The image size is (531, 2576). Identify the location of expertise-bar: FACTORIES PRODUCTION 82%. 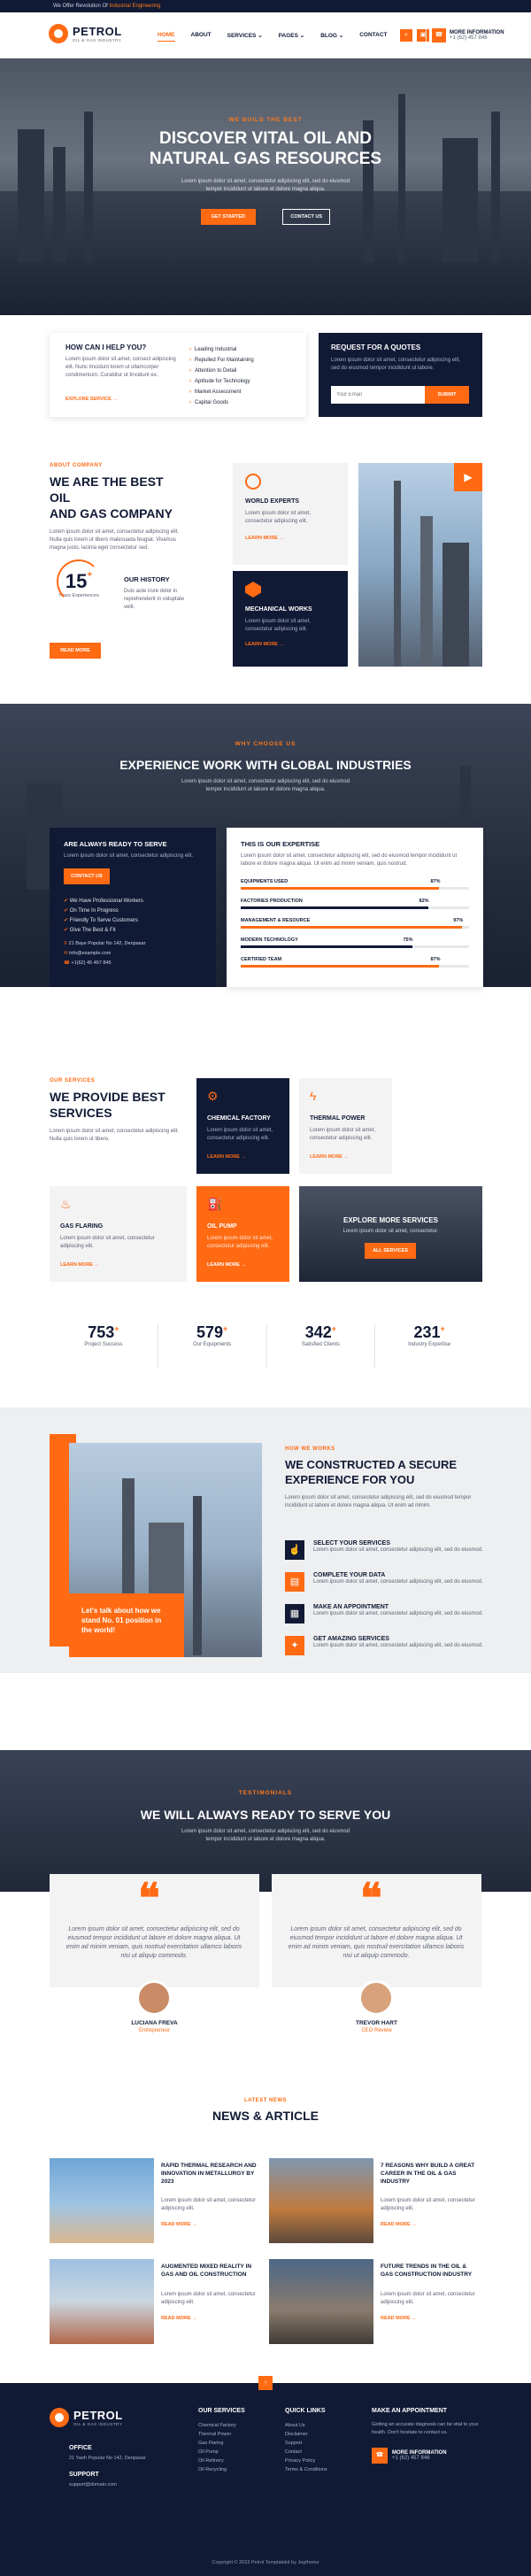
(355, 904).